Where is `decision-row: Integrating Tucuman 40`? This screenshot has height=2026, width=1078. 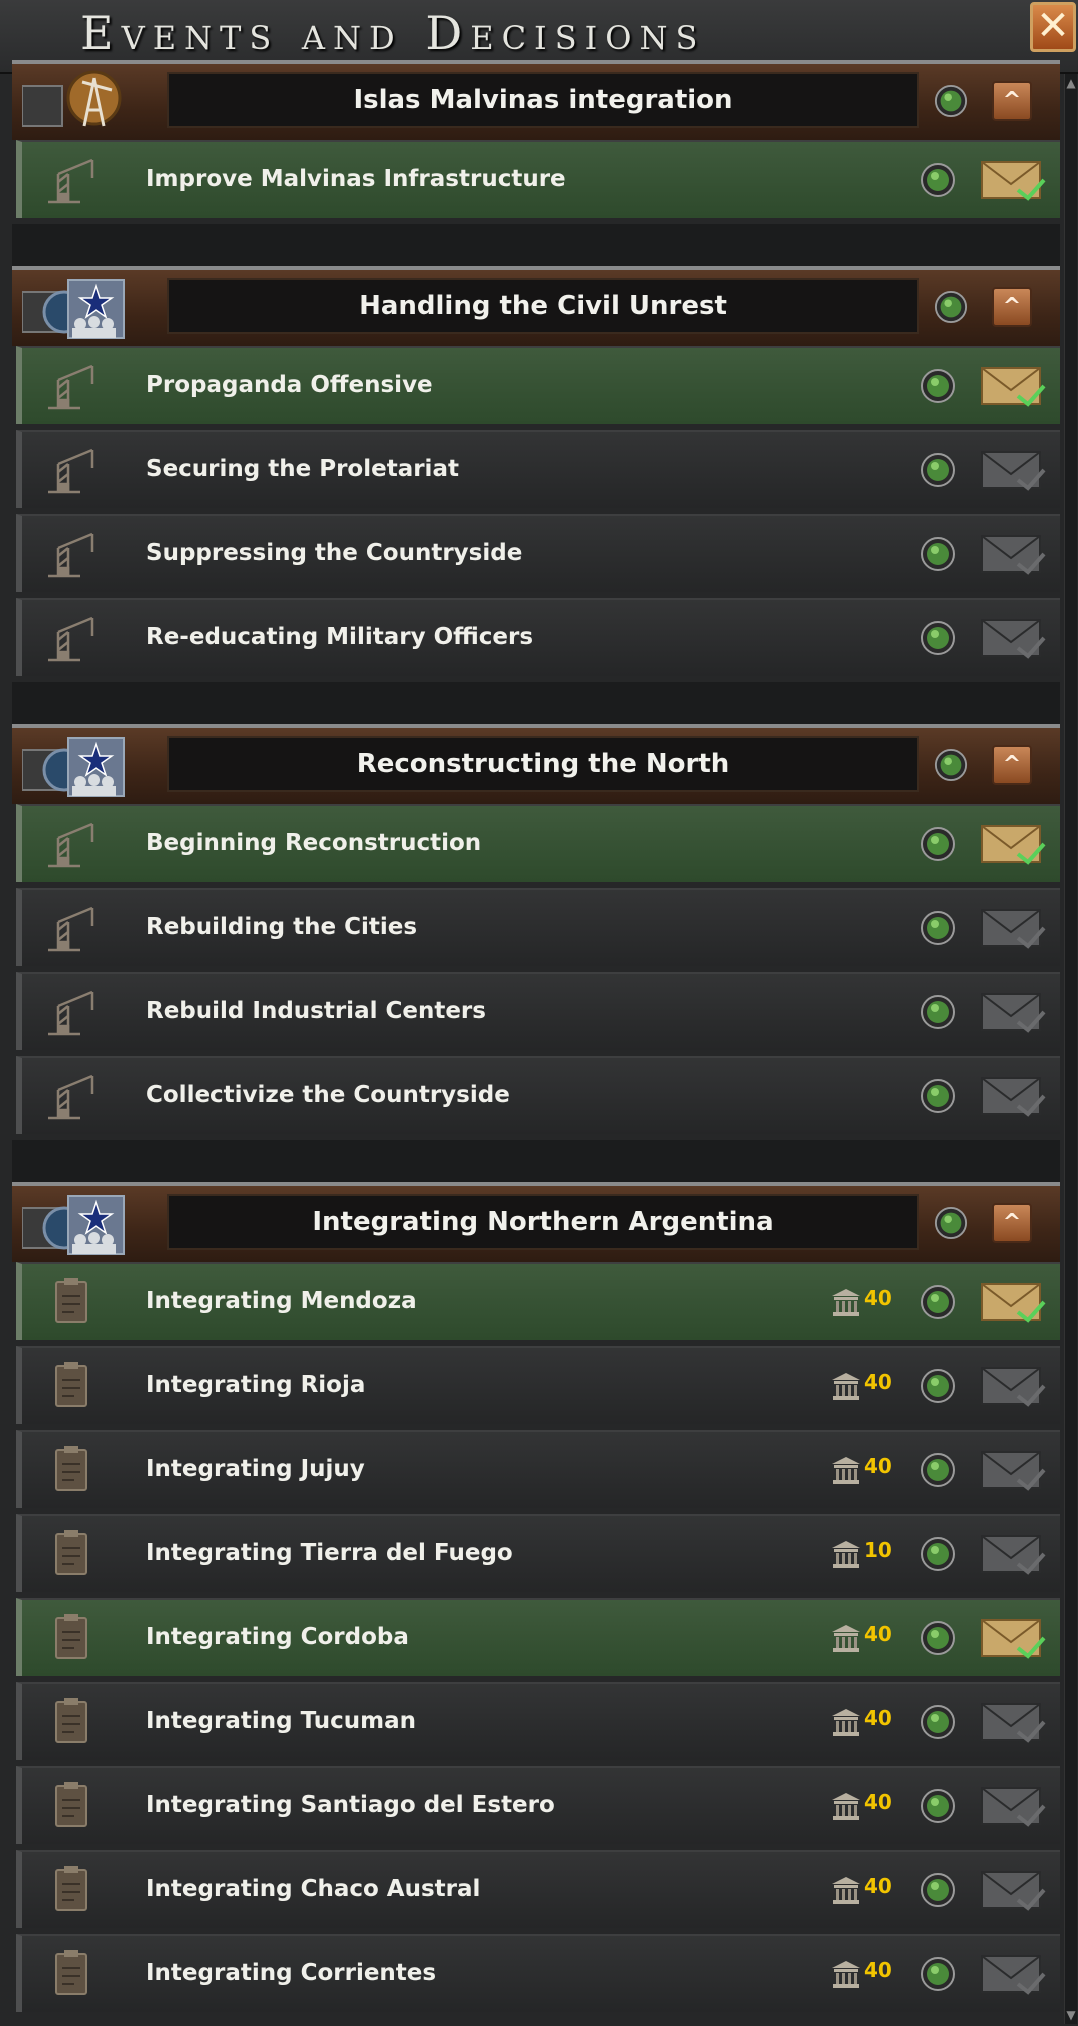 decision-row: Integrating Tucuman 40 is located at coordinates (538, 1721).